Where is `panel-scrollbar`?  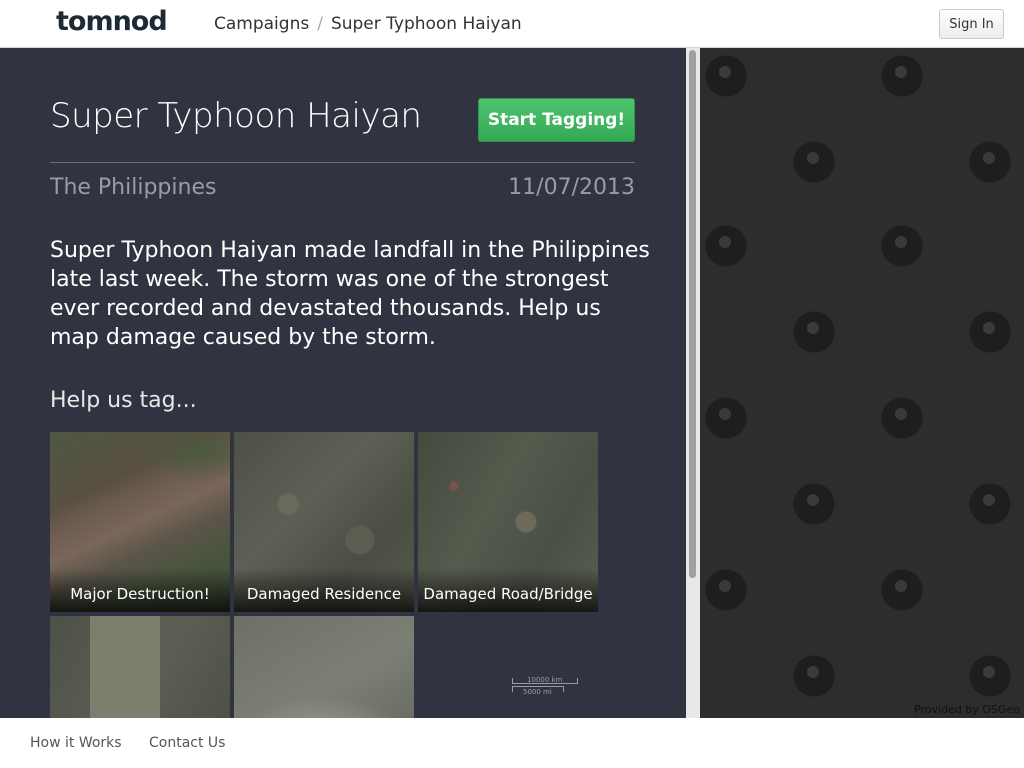 panel-scrollbar is located at coordinates (693, 383).